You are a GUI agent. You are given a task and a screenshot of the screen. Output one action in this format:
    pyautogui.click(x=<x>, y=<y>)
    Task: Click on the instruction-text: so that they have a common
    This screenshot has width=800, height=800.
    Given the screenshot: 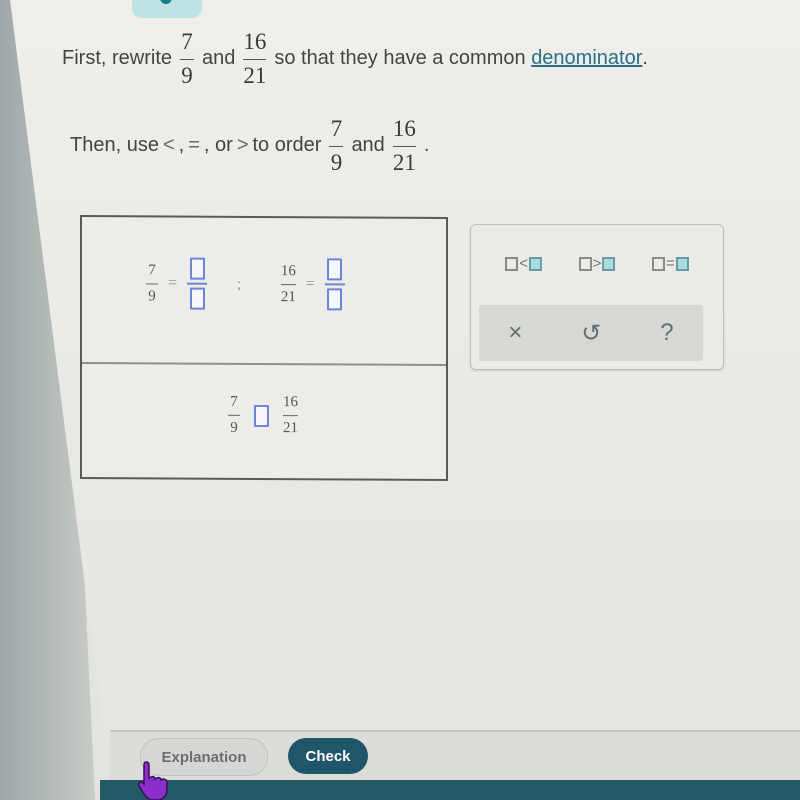 What is the action you would take?
    pyautogui.click(x=400, y=58)
    